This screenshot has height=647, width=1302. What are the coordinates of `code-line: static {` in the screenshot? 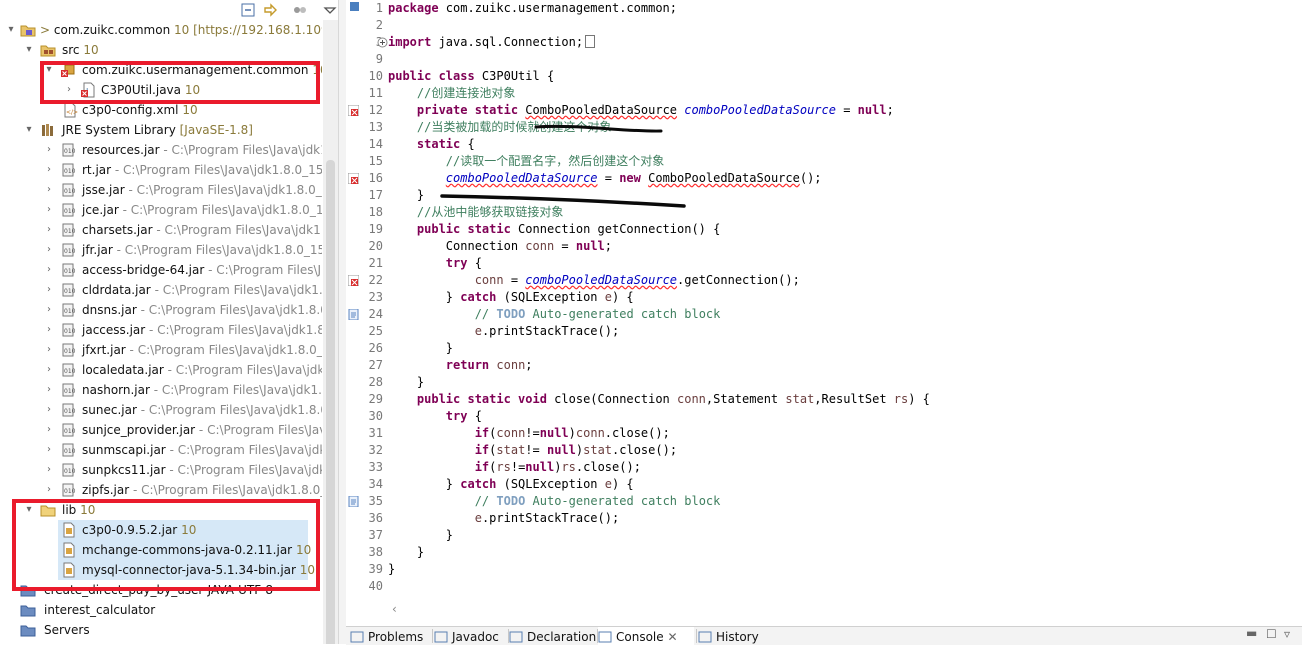 It's located at (445, 144).